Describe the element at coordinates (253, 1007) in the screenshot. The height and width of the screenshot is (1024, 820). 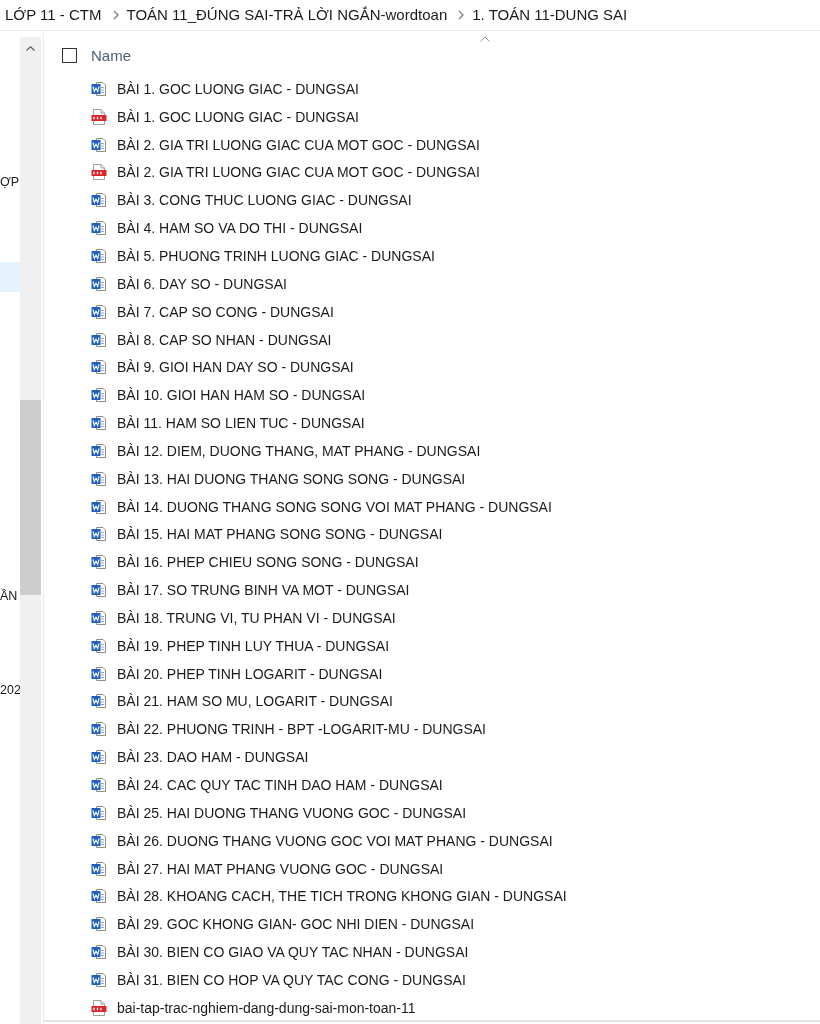
I see `file-item: bai-tap-trac-nghiem-dang-dung-sai-mon-toan-11` at that location.